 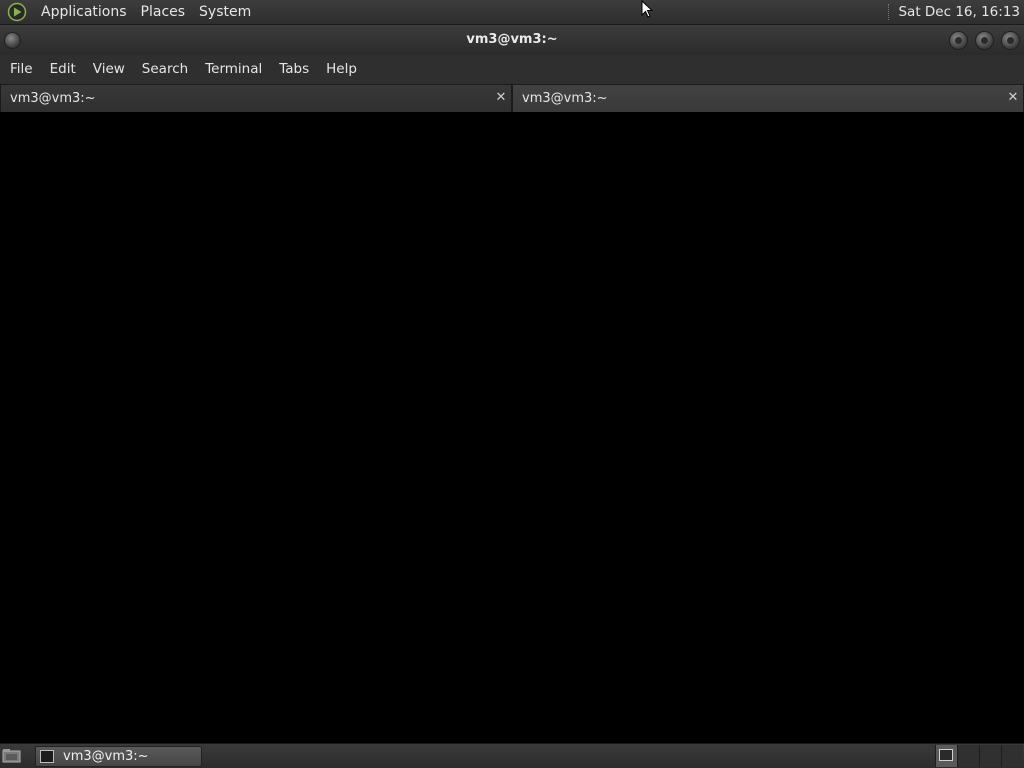 I want to click on menu-search: Search, so click(x=165, y=69).